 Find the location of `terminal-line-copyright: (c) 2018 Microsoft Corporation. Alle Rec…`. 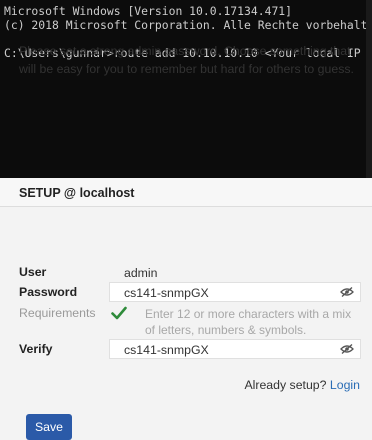

terminal-line-copyright: (c) 2018 Microsoft Corporation. Alle Rec… is located at coordinates (188, 25).